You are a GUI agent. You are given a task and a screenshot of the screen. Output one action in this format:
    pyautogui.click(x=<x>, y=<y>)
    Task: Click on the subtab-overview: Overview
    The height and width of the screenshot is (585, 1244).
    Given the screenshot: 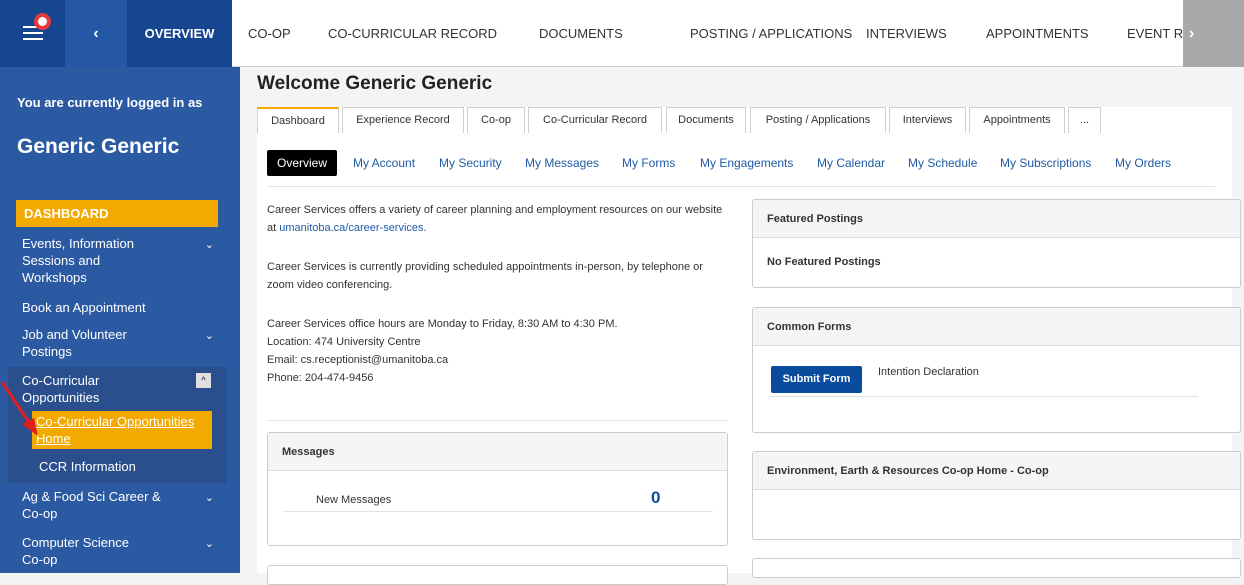 What is the action you would take?
    pyautogui.click(x=302, y=163)
    